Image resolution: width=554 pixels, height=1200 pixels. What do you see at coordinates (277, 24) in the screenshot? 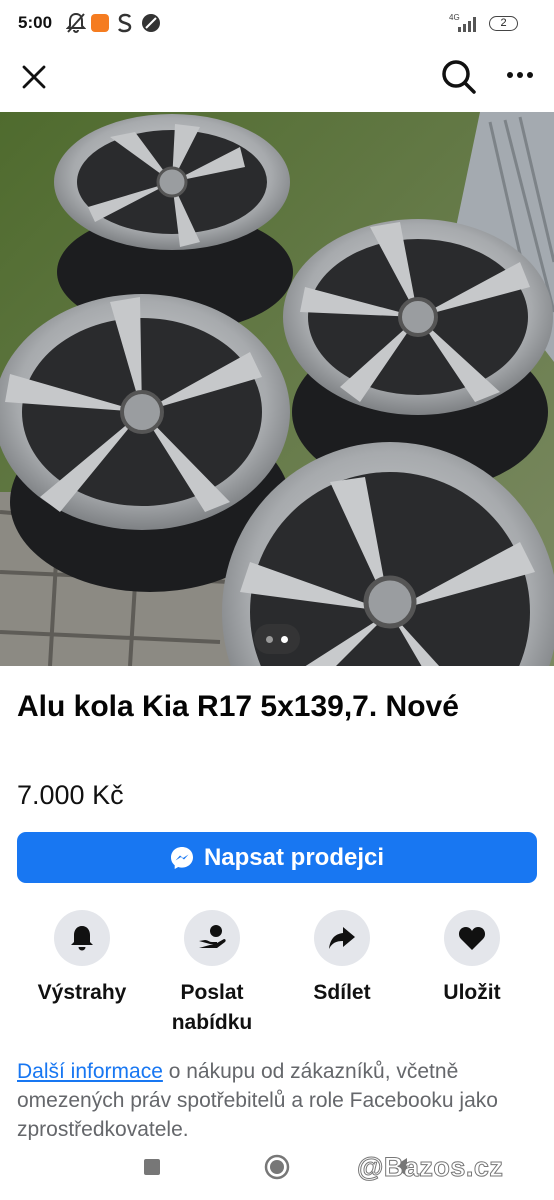
I see `status-bar: 5:00 4G 2` at bounding box center [277, 24].